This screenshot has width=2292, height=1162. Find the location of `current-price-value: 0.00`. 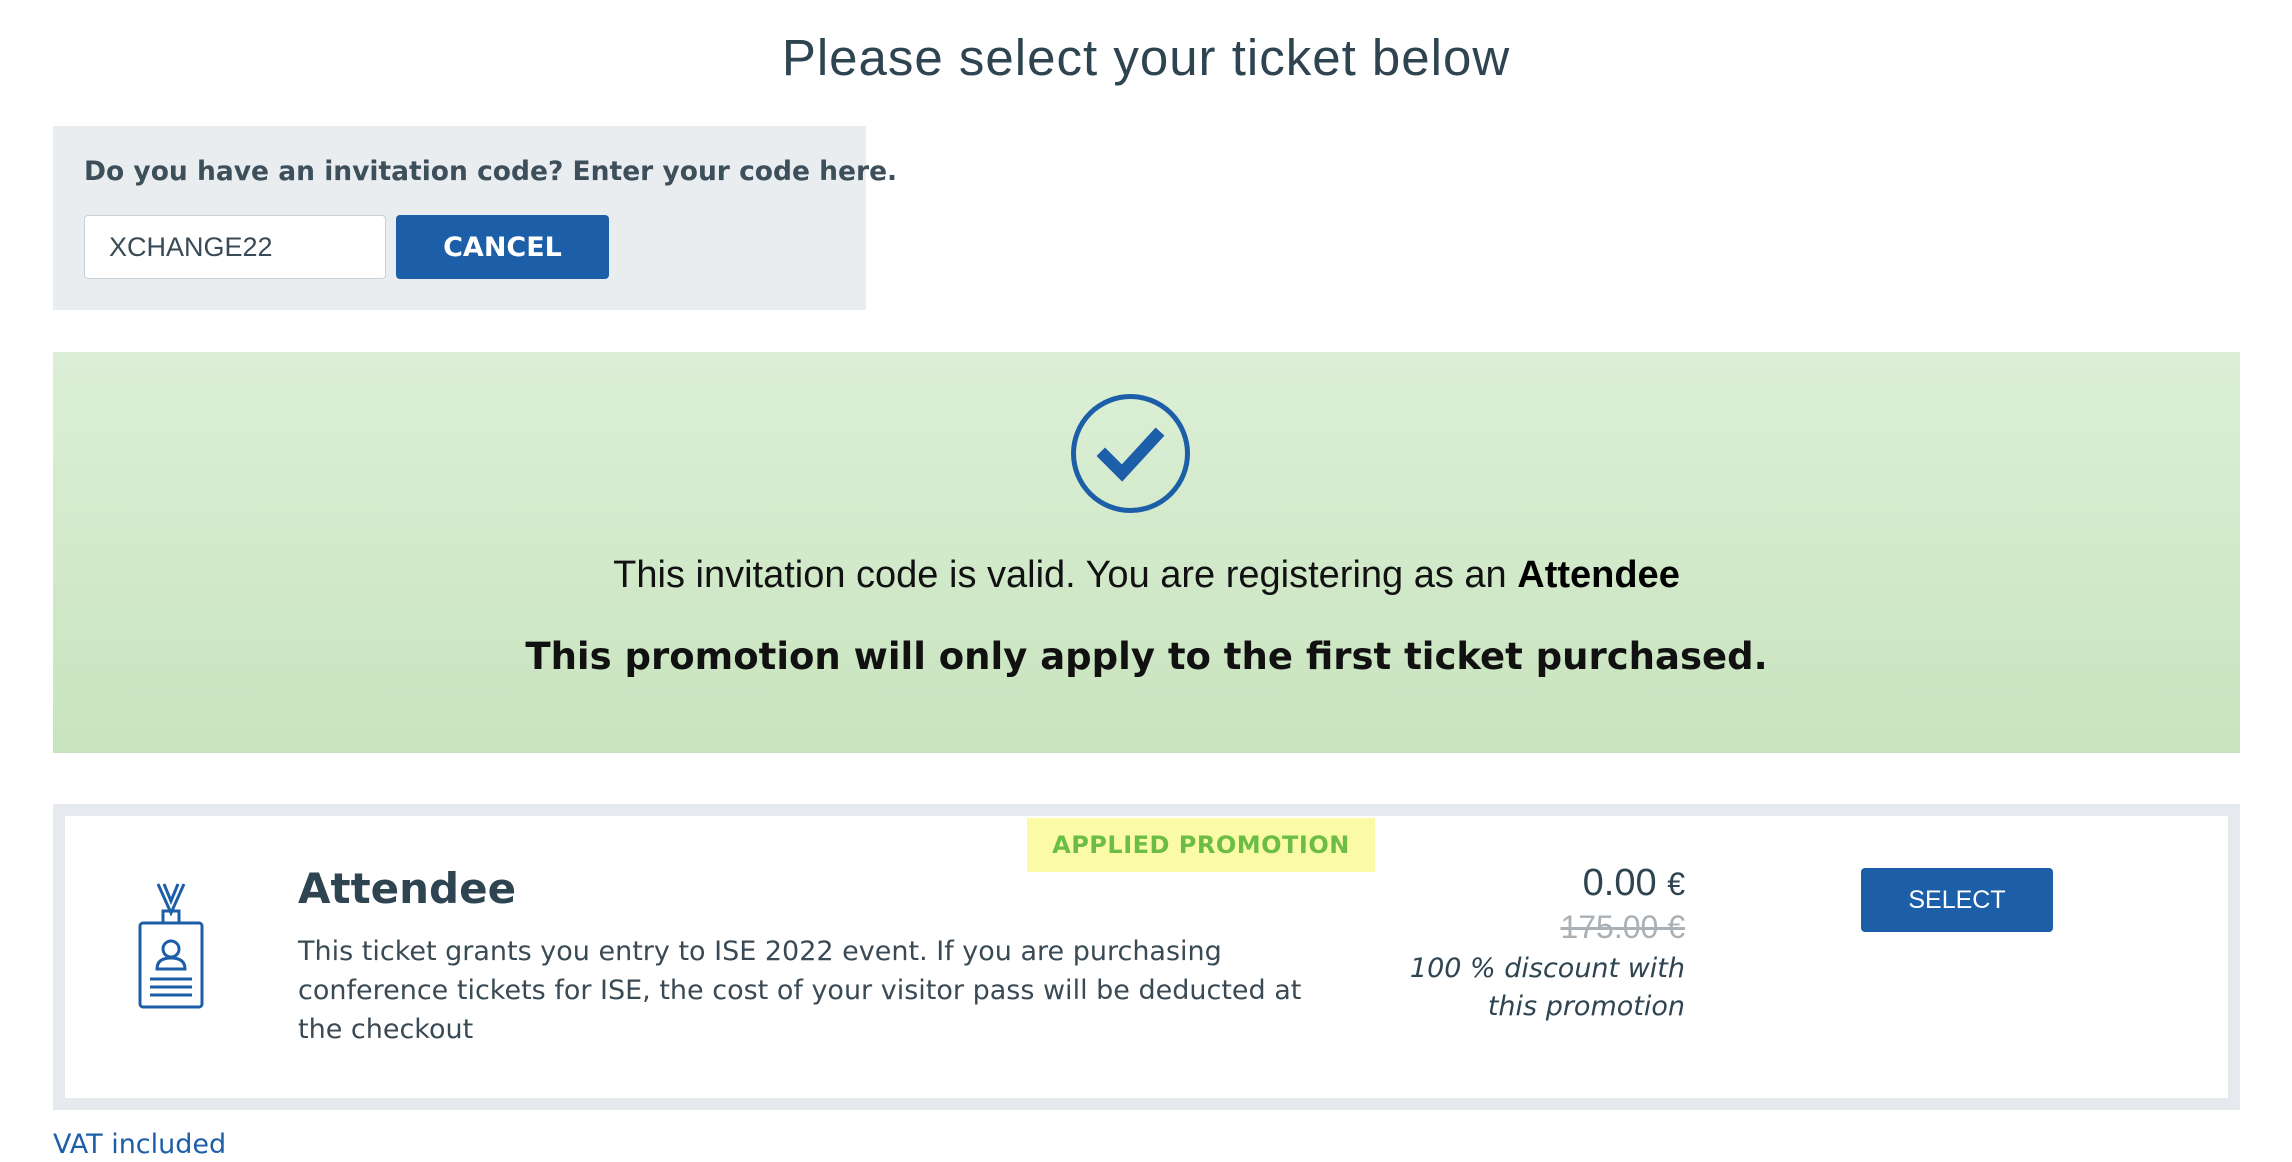

current-price-value: 0.00 is located at coordinates (1619, 883).